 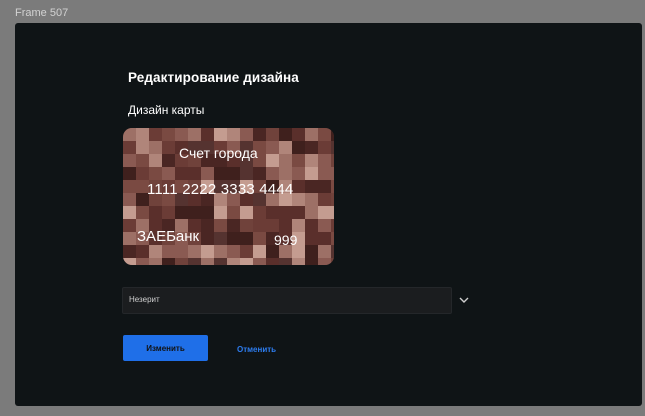 I want to click on page-title: Редактирование дизайна, so click(x=213, y=77).